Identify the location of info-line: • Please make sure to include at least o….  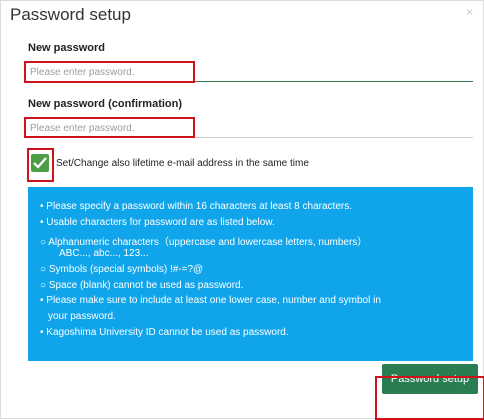
(210, 300).